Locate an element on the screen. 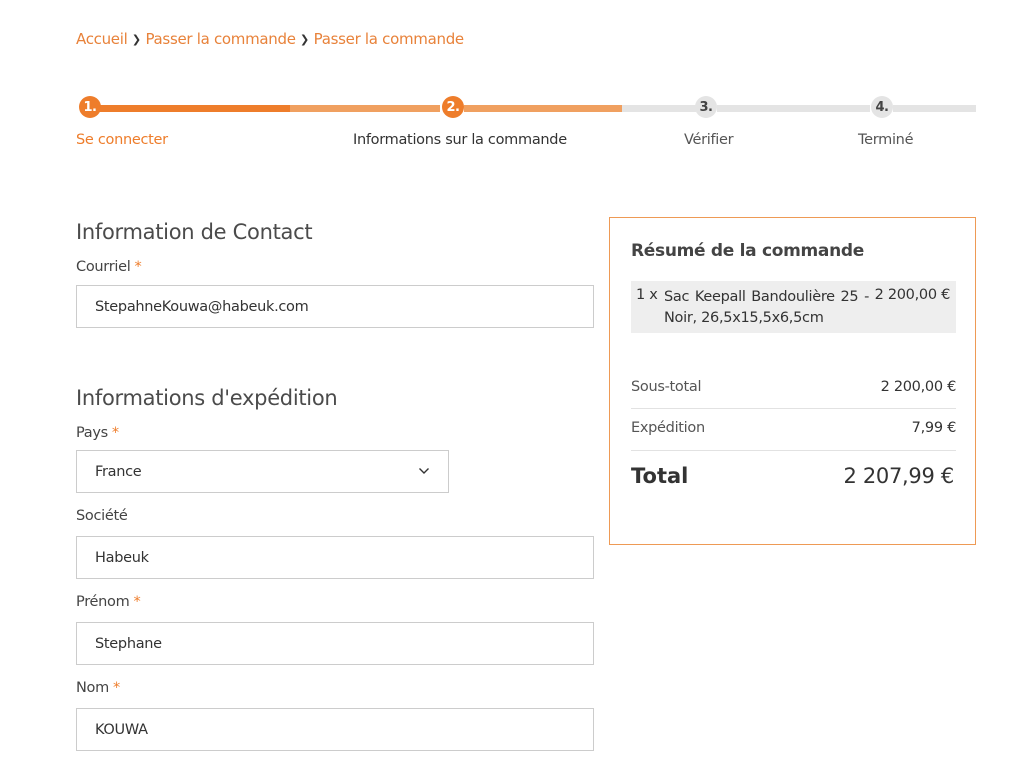  company-field: Habeuk is located at coordinates (335, 557).